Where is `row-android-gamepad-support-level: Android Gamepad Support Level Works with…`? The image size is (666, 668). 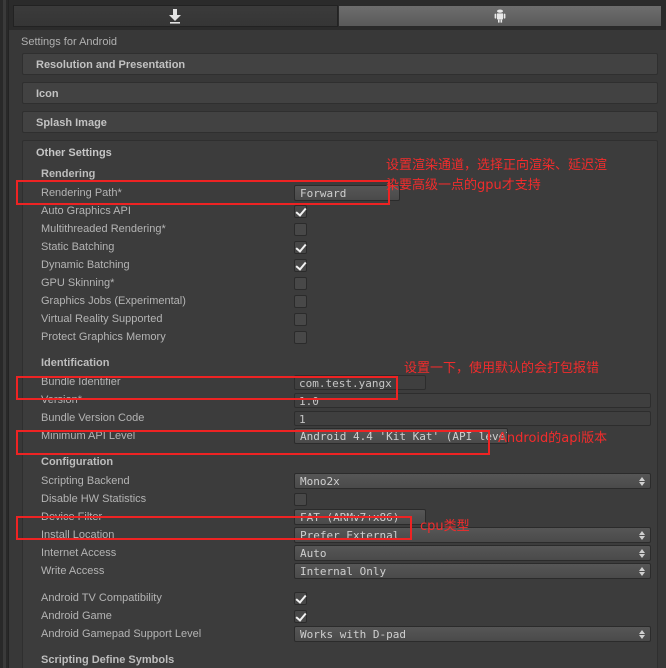
row-android-gamepad-support-level: Android Gamepad Support Level Works with… is located at coordinates (340, 634).